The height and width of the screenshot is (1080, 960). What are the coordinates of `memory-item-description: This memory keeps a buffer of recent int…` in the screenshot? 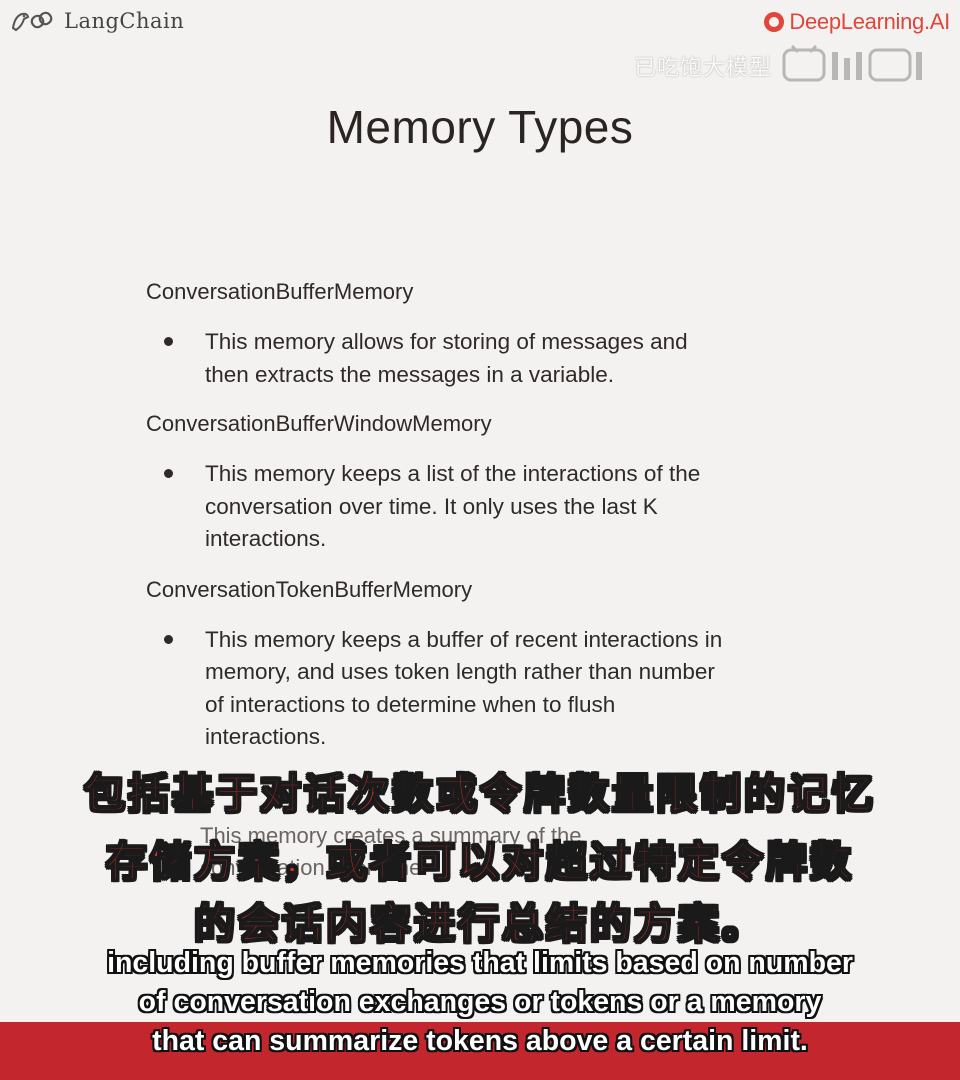 It's located at (480, 689).